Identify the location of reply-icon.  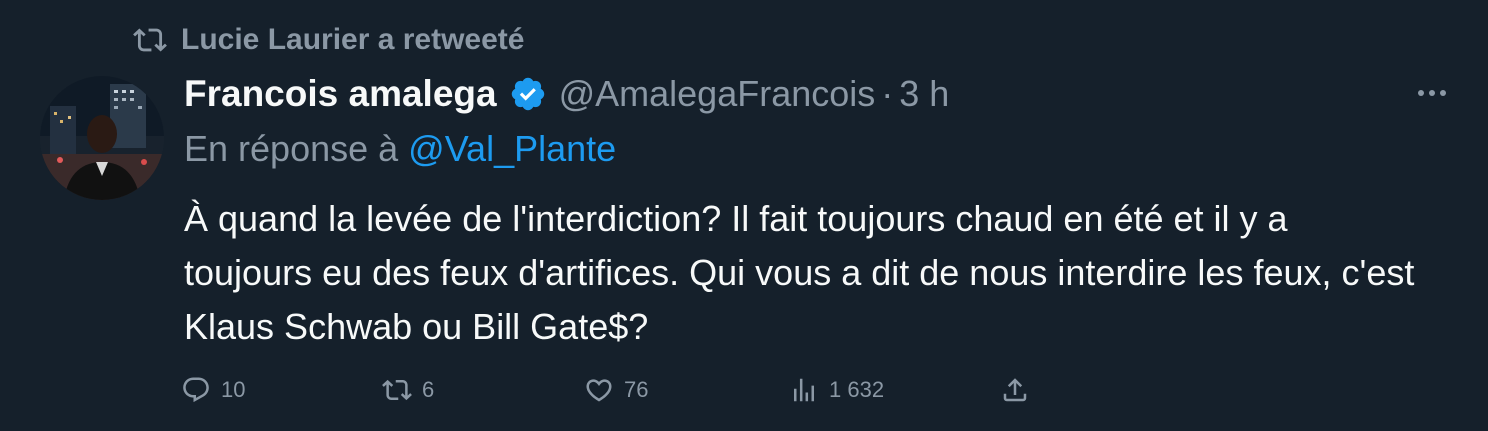
(196, 390).